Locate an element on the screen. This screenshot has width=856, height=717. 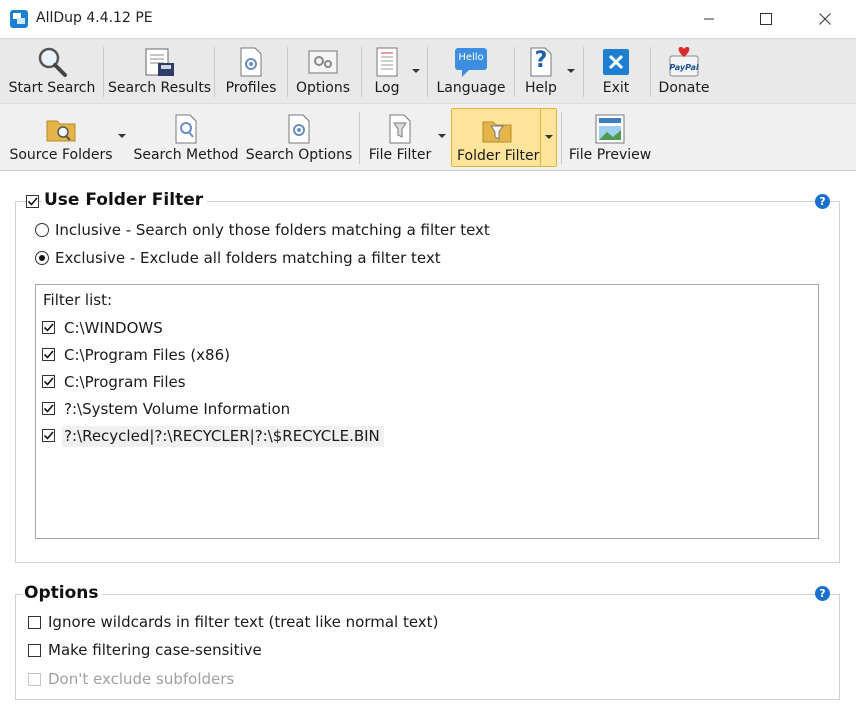
help-button: ? Help is located at coordinates (541, 71).